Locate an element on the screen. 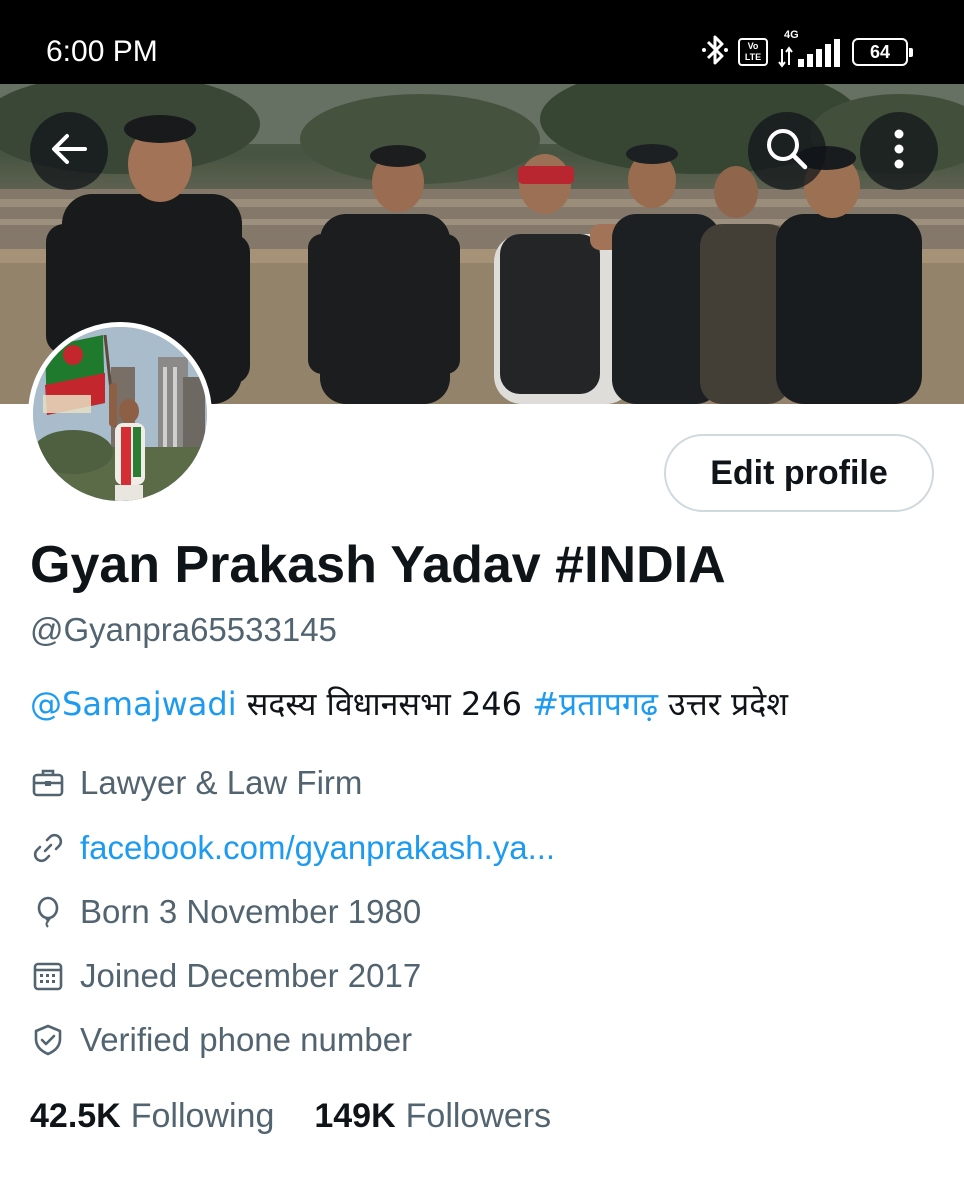 The height and width of the screenshot is (1200, 964). following-label: Following is located at coordinates (202, 1116).